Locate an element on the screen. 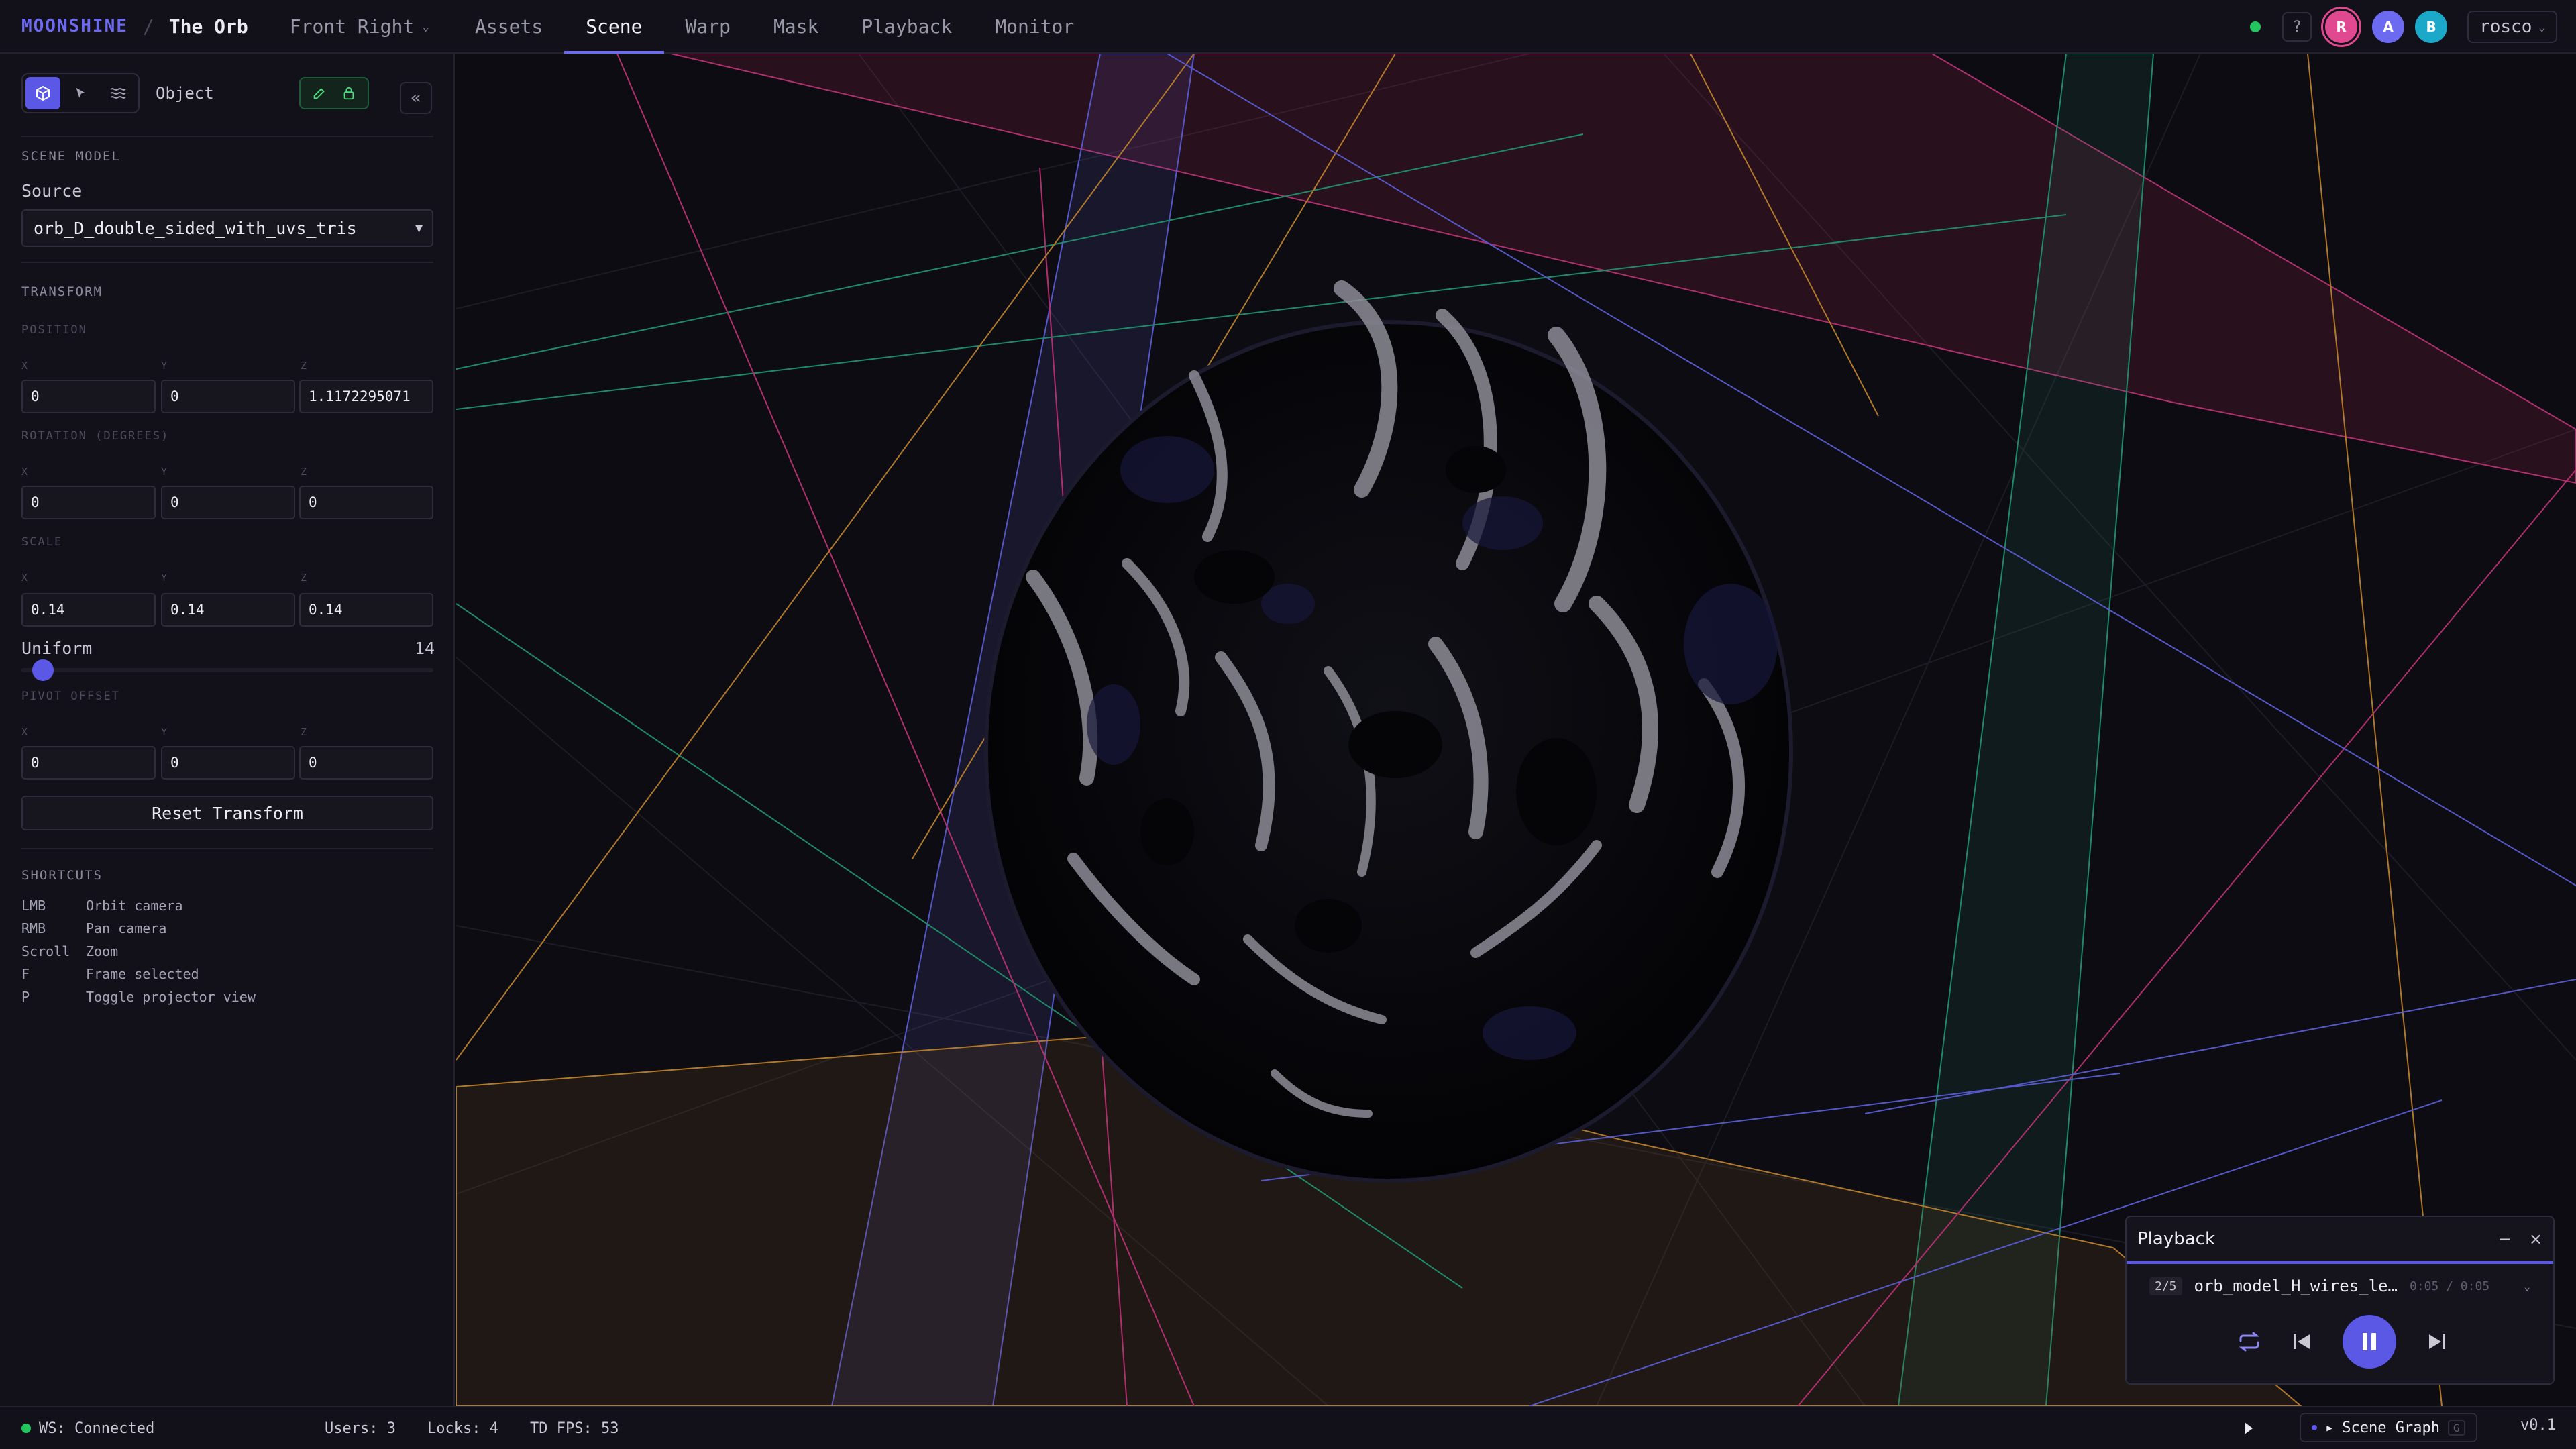  reset-transform-button: Reset Transform is located at coordinates (227, 813).